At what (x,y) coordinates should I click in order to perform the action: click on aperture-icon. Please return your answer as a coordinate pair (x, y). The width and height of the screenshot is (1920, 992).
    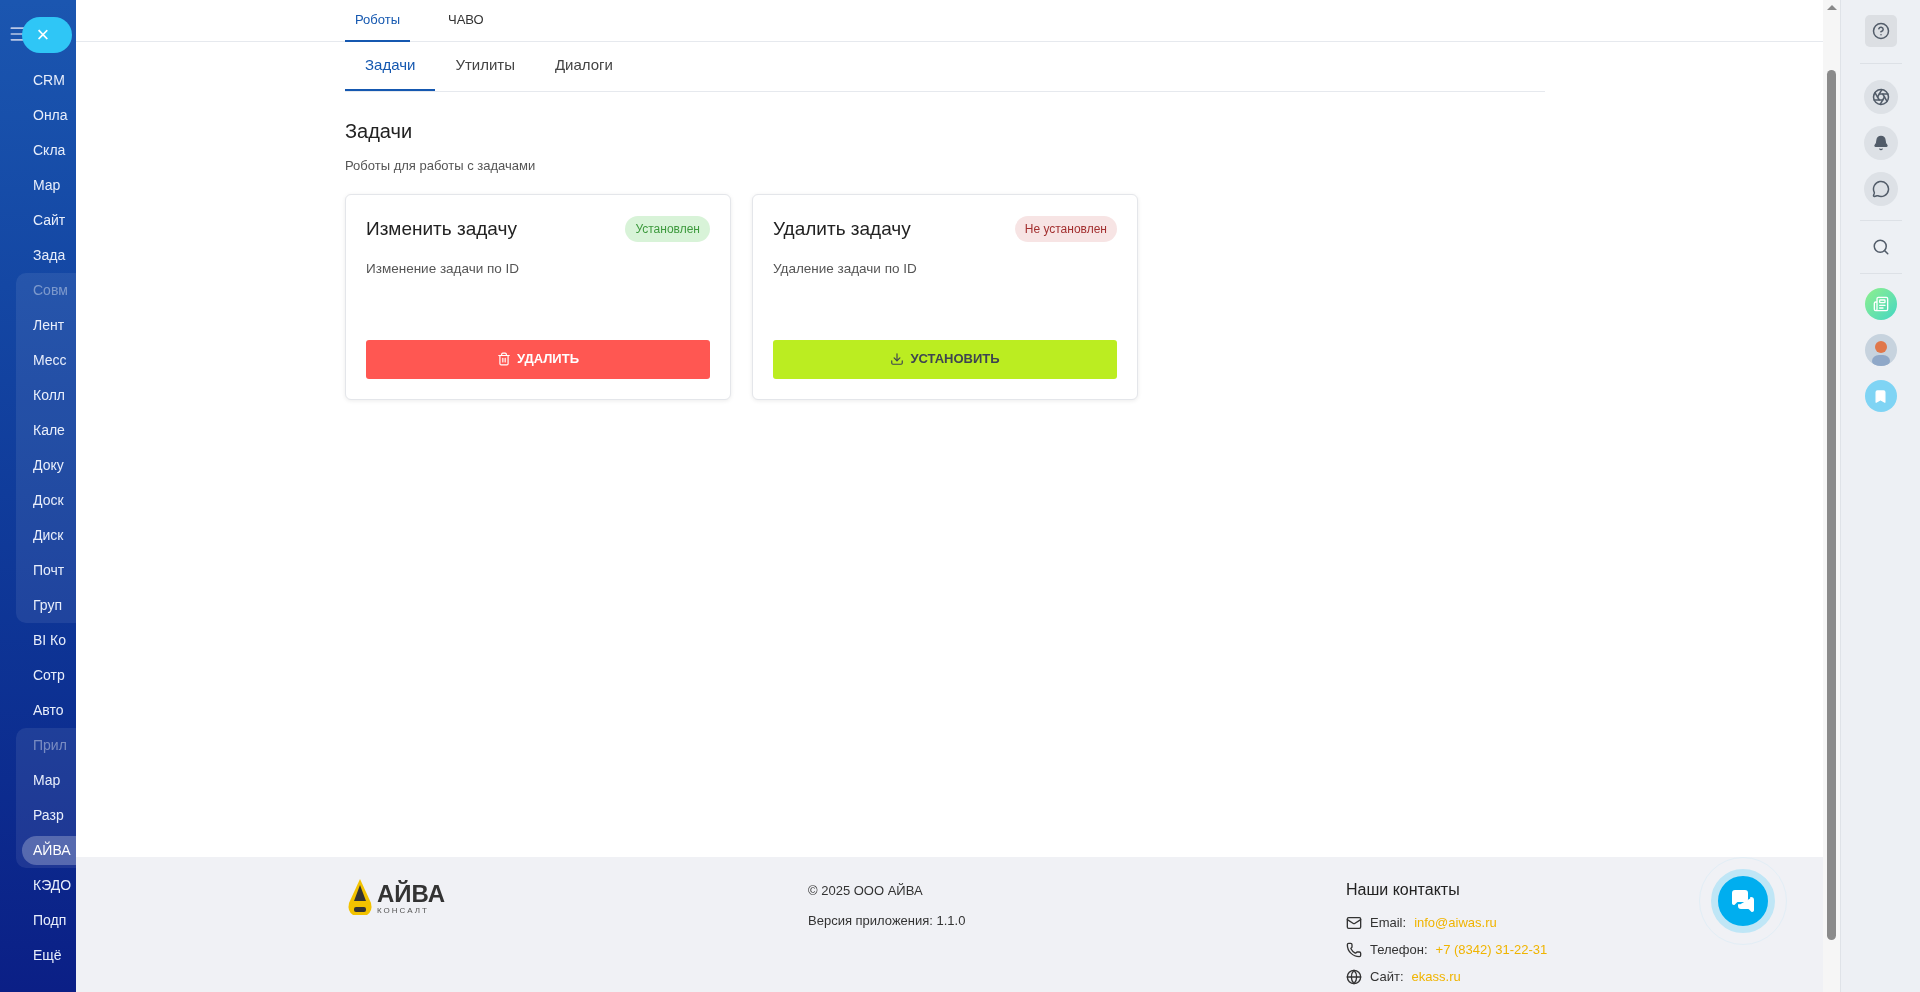
    Looking at the image, I should click on (1880, 97).